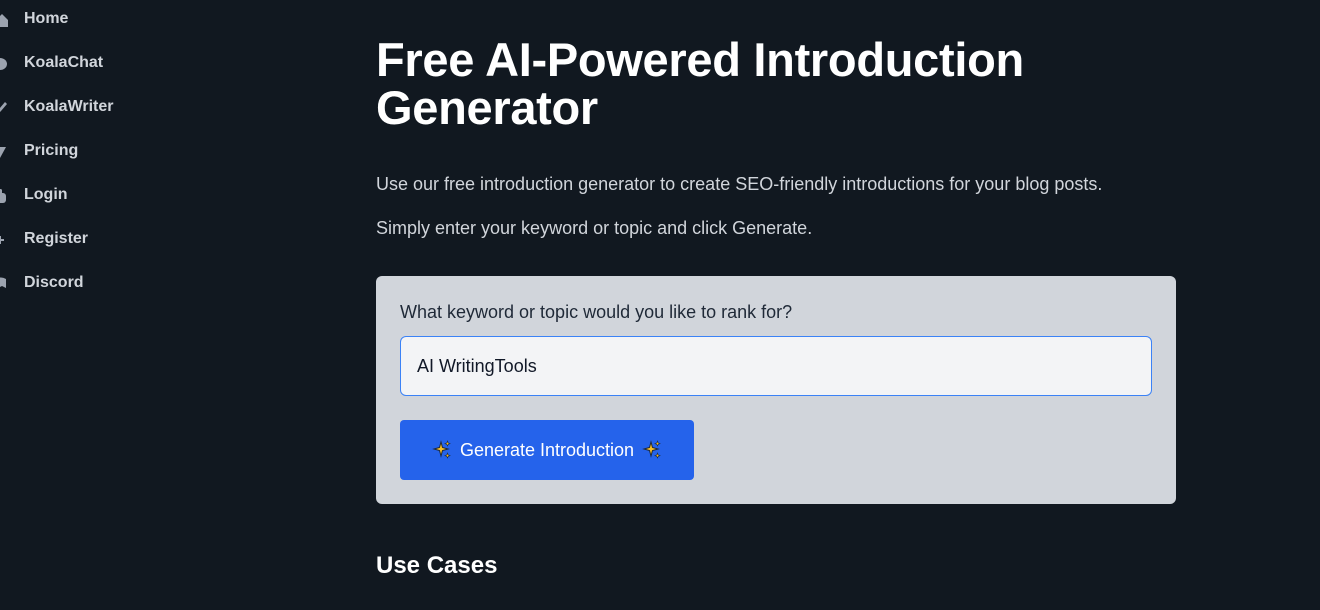 The height and width of the screenshot is (610, 1320). Describe the element at coordinates (46, 18) in the screenshot. I see `sidebar-item-label: Home` at that location.